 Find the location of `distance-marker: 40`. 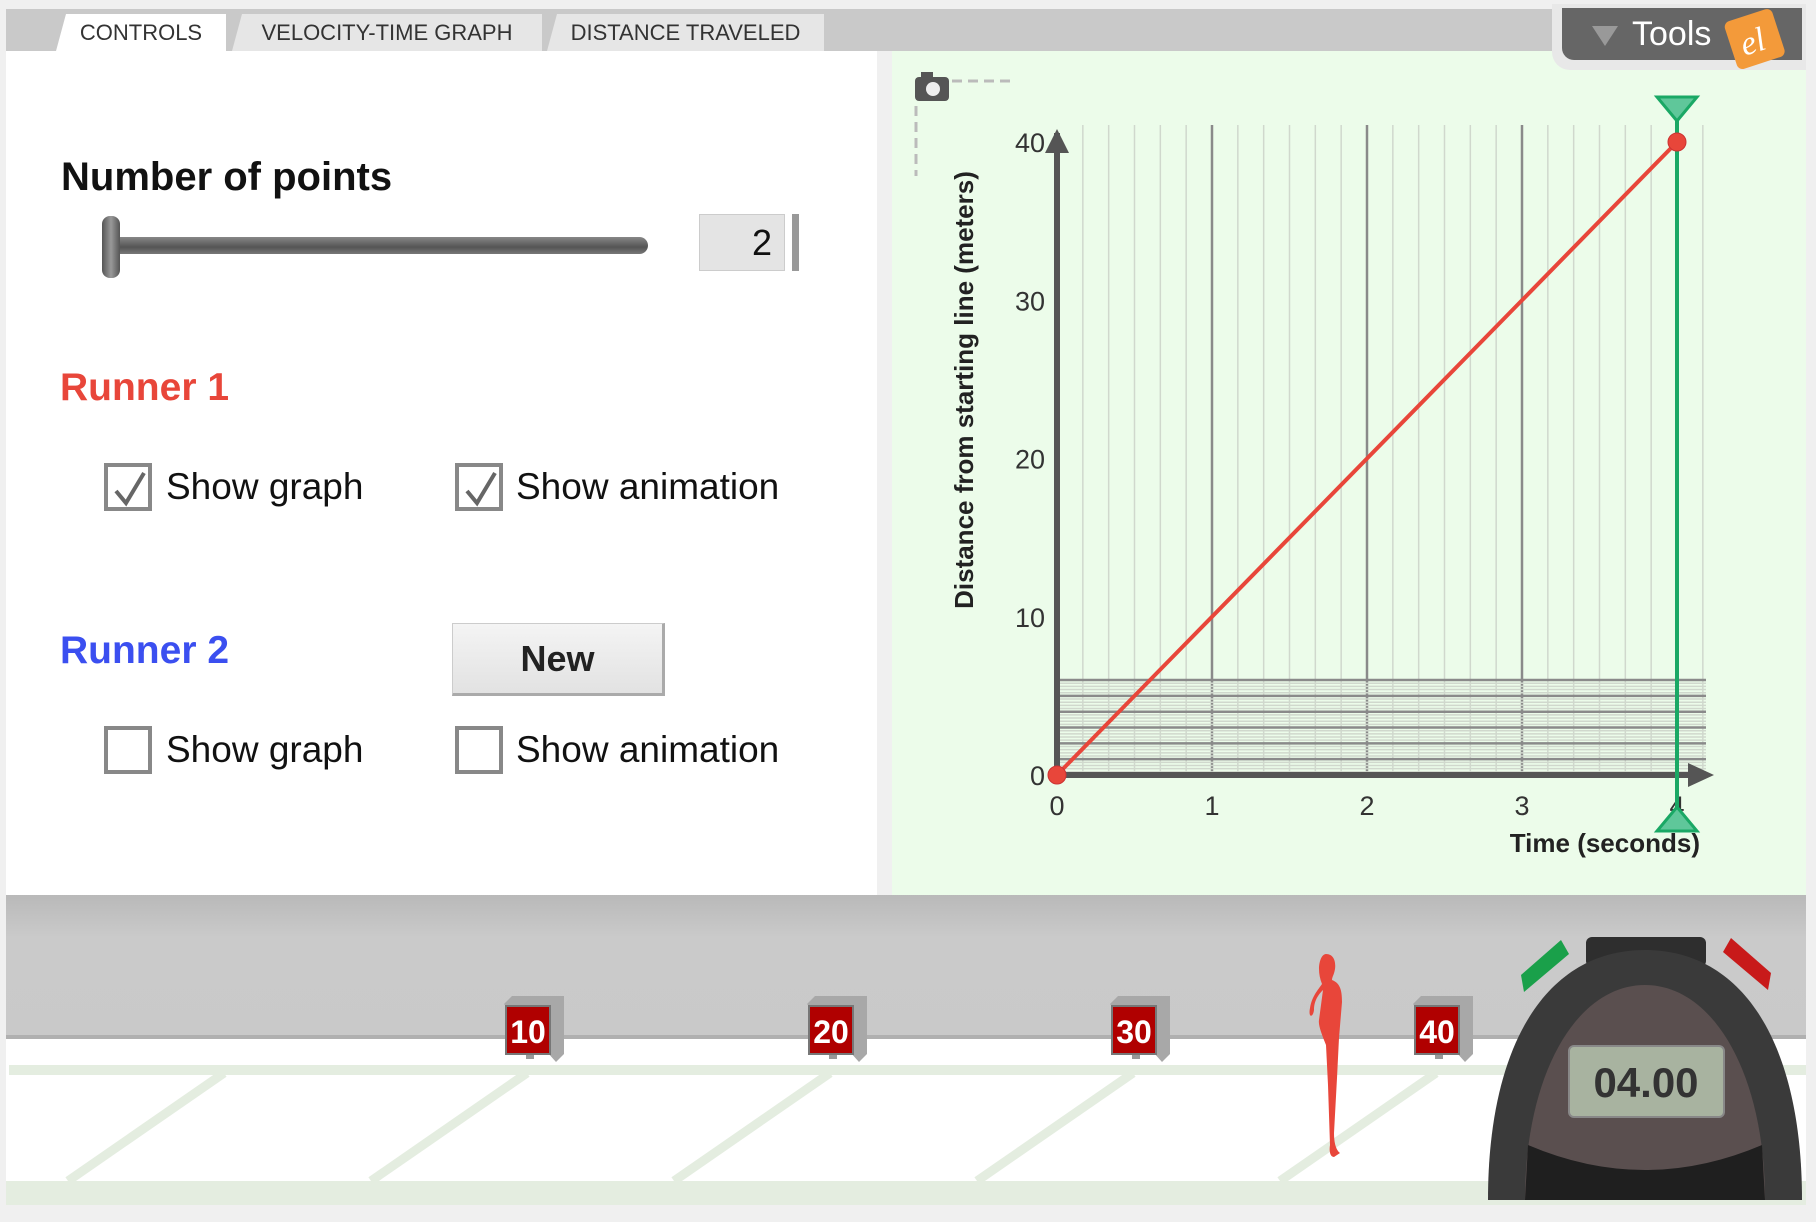

distance-marker: 40 is located at coordinates (1443, 1029).